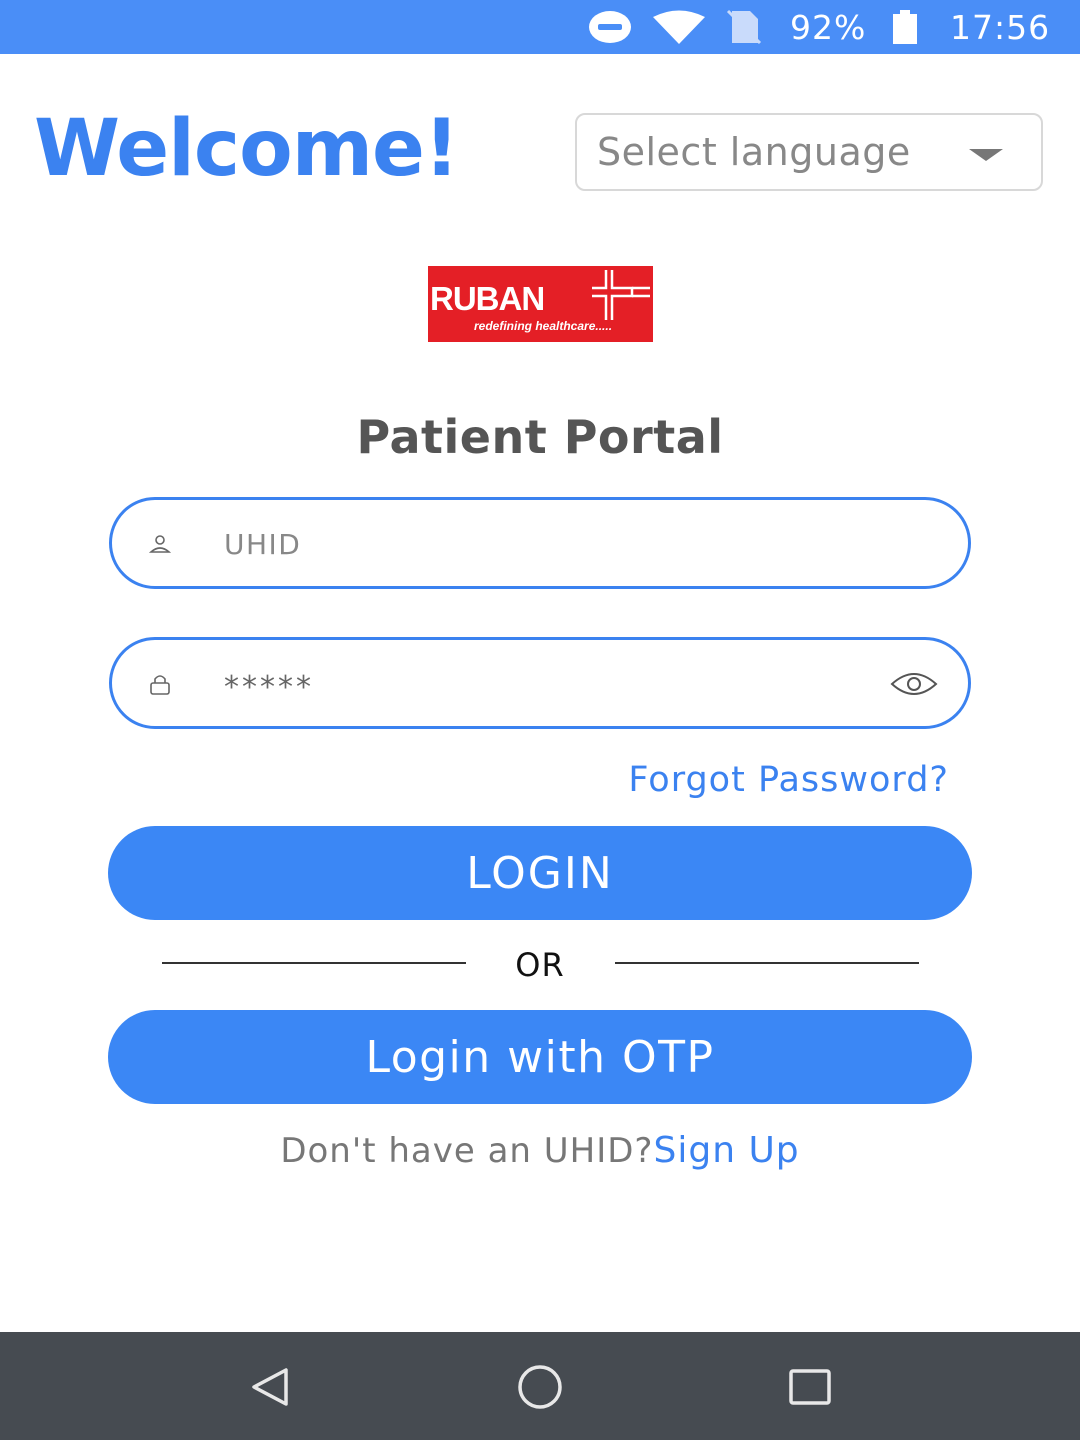 The image size is (1080, 1440). I want to click on lock-icon, so click(160, 684).